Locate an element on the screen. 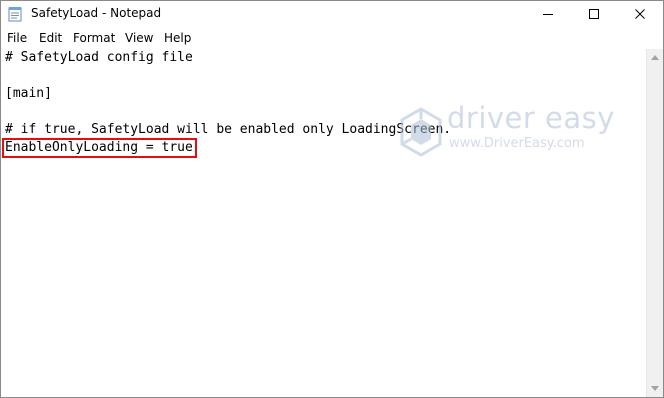 This screenshot has width=664, height=398. scroll-up-arrow-icon is located at coordinates (655, 57).